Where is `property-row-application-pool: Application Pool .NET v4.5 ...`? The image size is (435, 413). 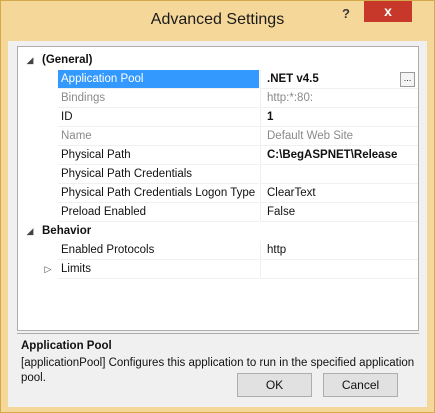 property-row-application-pool: Application Pool .NET v4.5 ... is located at coordinates (218, 79).